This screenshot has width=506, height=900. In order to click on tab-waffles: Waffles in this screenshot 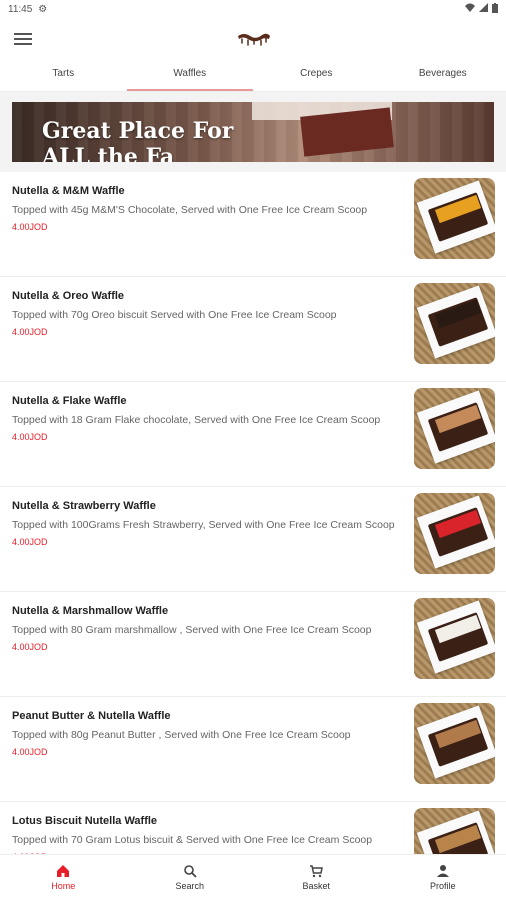, I will do `click(190, 75)`.